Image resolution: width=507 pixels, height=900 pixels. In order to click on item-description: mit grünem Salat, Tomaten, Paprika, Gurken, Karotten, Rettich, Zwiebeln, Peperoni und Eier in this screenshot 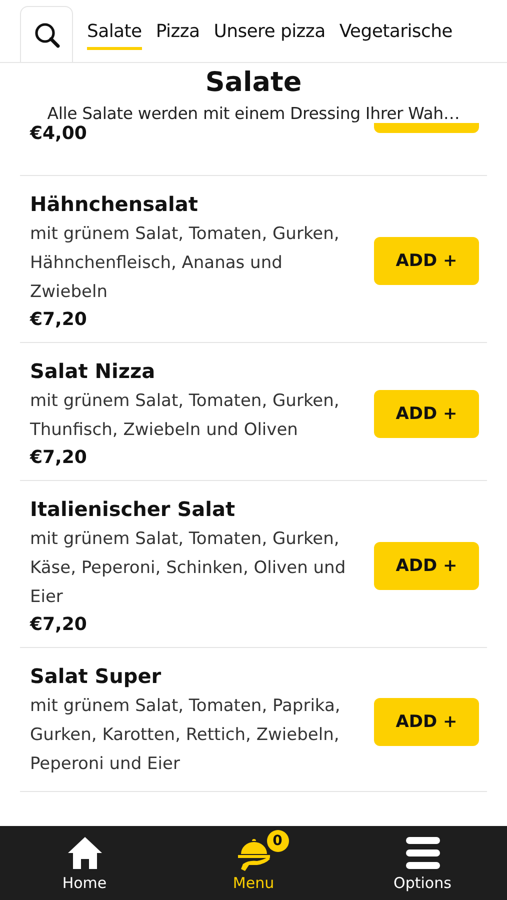, I will do `click(186, 735)`.